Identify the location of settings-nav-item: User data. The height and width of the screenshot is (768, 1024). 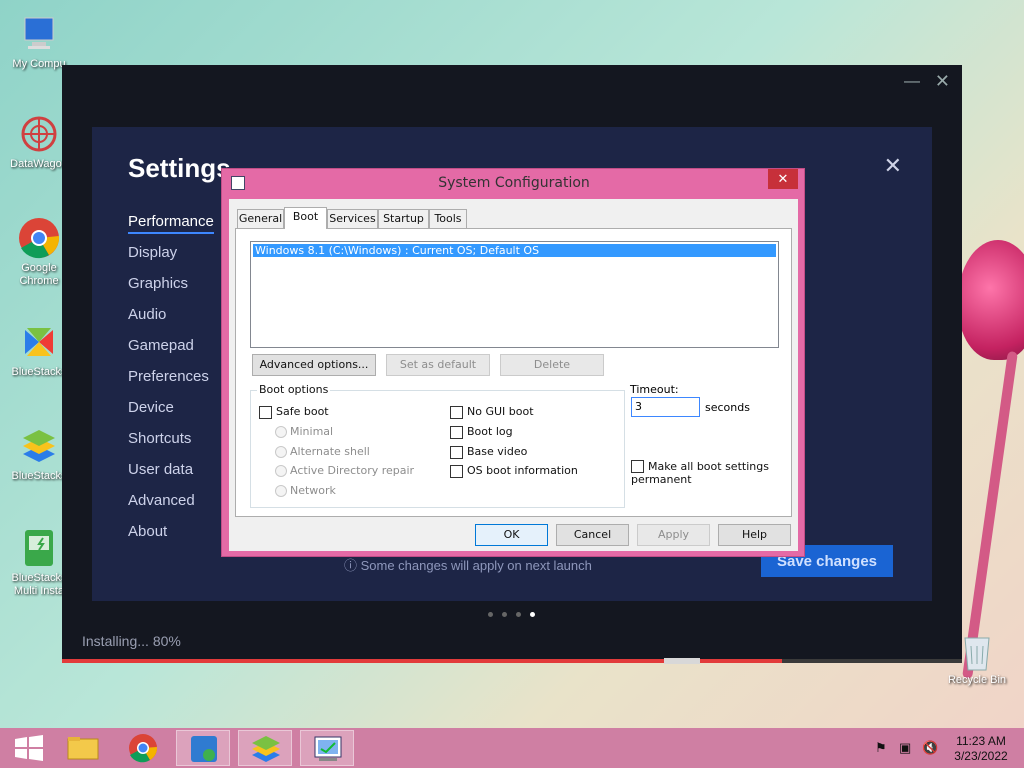
(160, 469).